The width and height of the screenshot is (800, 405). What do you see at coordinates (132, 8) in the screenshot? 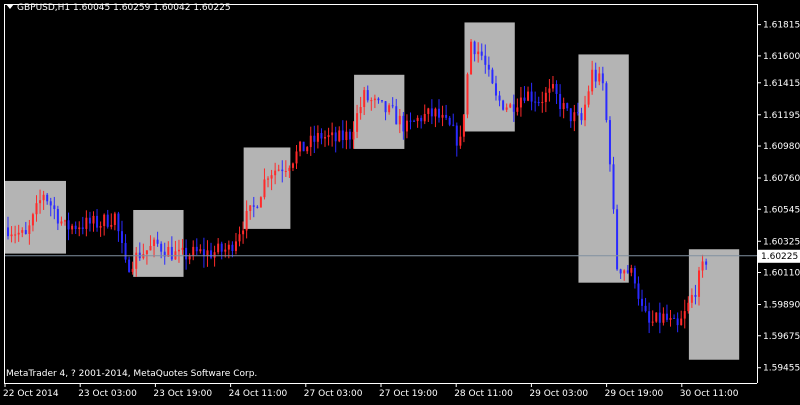
I see `high-price: 1.60259` at bounding box center [132, 8].